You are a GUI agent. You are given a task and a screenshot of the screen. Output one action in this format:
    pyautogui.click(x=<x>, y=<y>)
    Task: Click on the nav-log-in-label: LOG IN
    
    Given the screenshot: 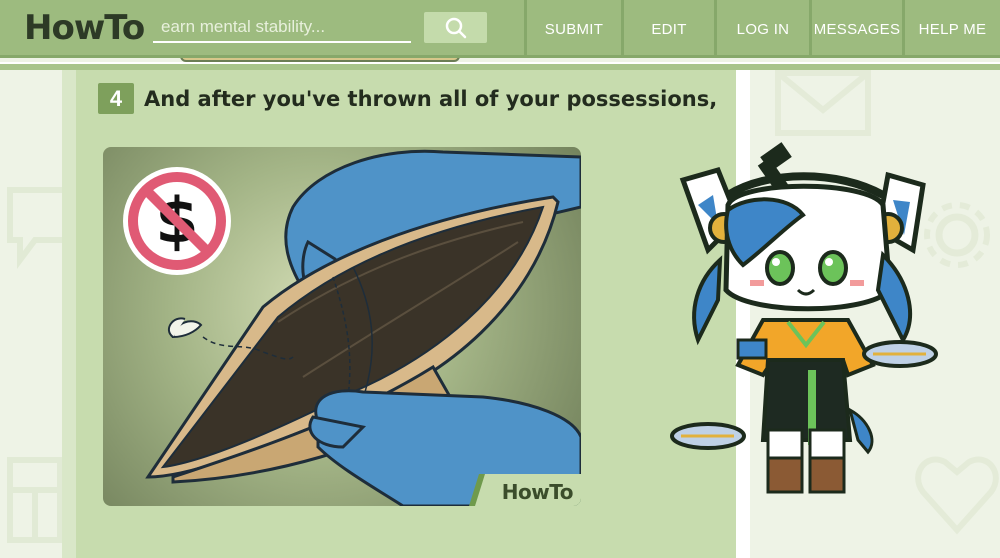 What is the action you would take?
    pyautogui.click(x=763, y=29)
    